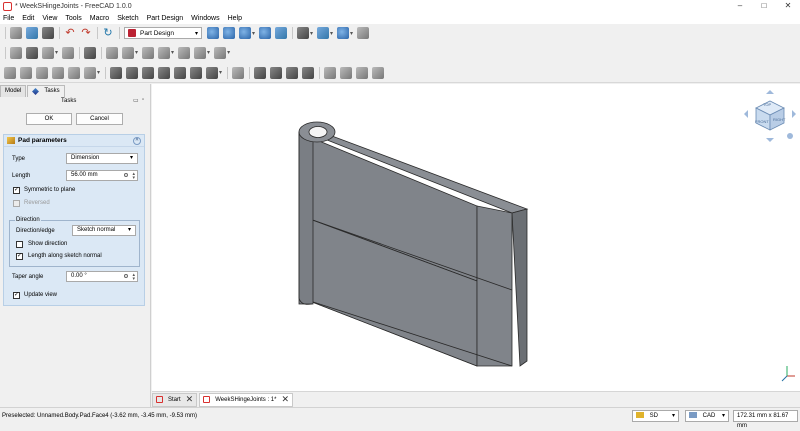 Image resolution: width=800 pixels, height=431 pixels. I want to click on subtractive-pipe-icon, so click(180, 72).